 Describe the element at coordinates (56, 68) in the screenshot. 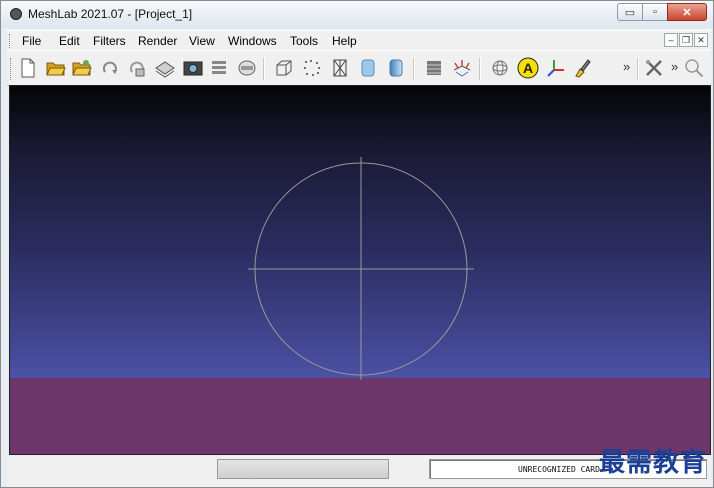

I see `open-project-icon` at that location.